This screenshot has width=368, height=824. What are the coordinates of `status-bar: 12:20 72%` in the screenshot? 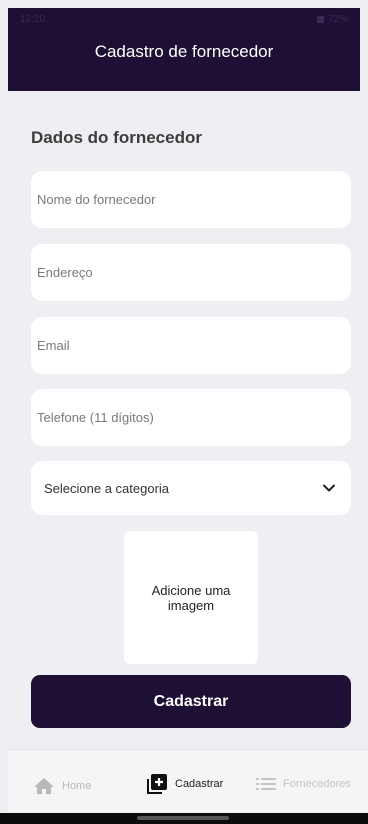 It's located at (184, 19).